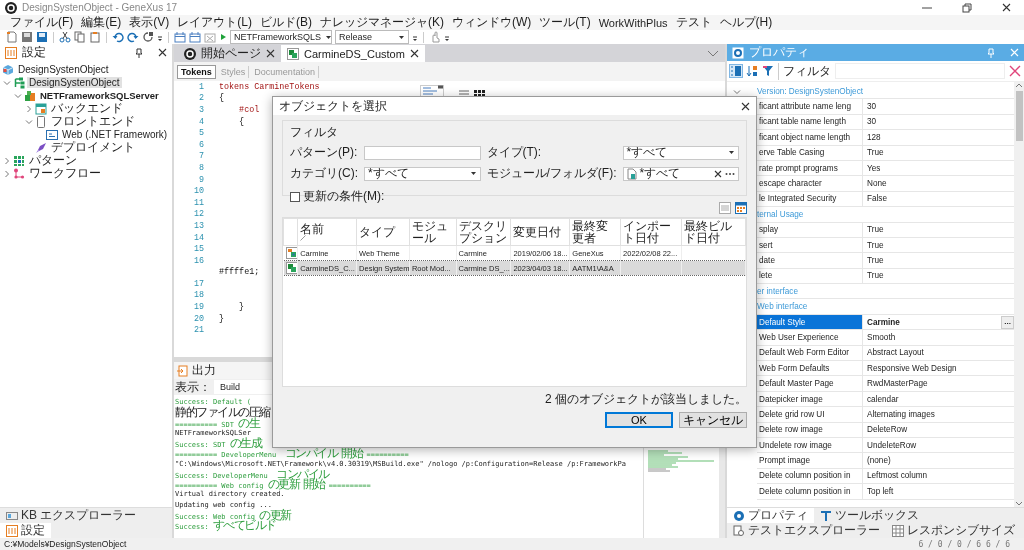  What do you see at coordinates (229, 53) in the screenshot?
I see `document-tab: 開始ページ` at bounding box center [229, 53].